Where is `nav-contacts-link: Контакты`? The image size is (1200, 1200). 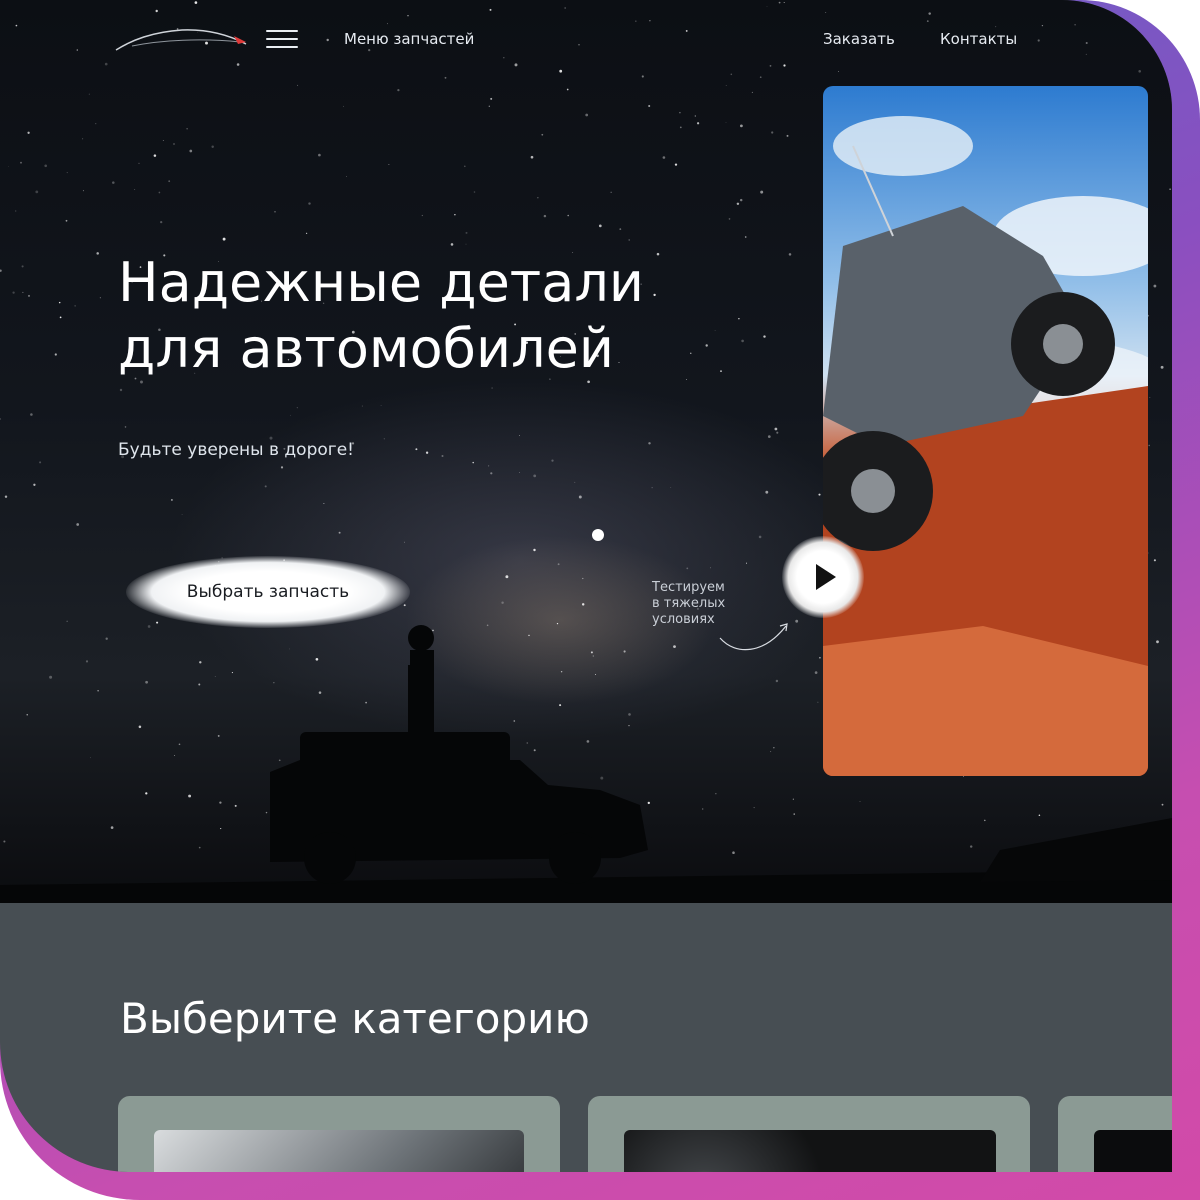 nav-contacts-link: Контакты is located at coordinates (978, 39).